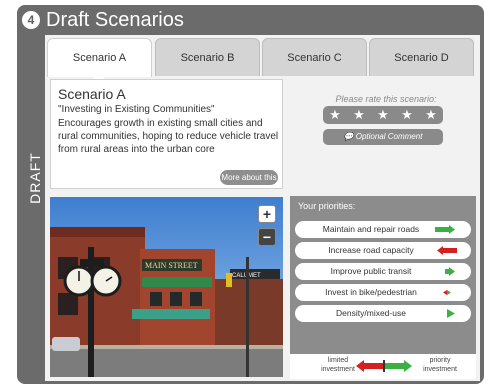 This screenshot has width=486, height=386. Describe the element at coordinates (115, 20) in the screenshot. I see `page-title: Draft Scenarios` at that location.